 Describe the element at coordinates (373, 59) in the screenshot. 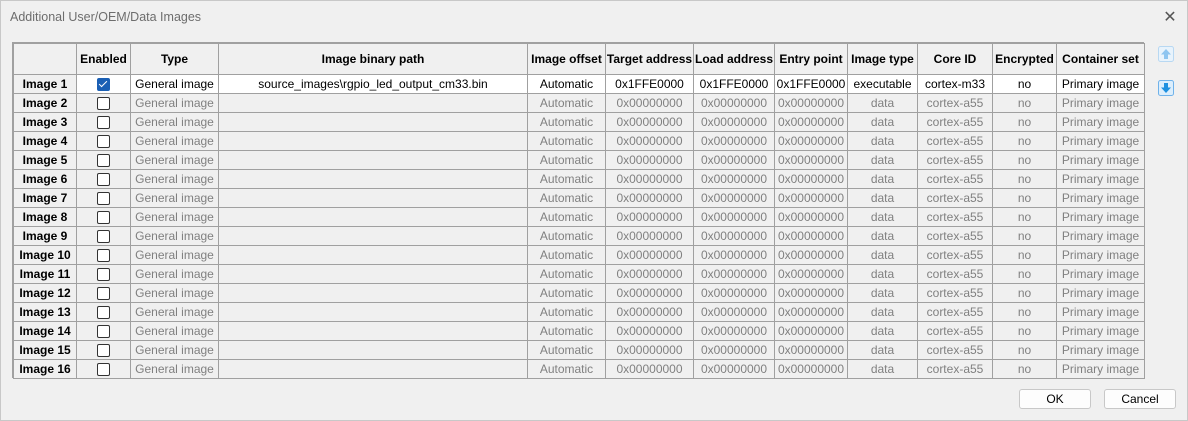

I see `column-header-image-binary-path: Image binary path` at that location.